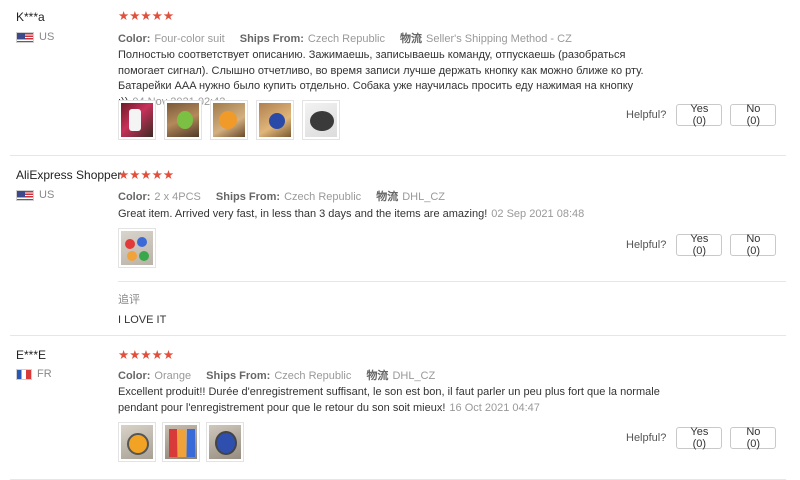  Describe the element at coordinates (189, 39) in the screenshot. I see `color-value: Four-color suit` at that location.